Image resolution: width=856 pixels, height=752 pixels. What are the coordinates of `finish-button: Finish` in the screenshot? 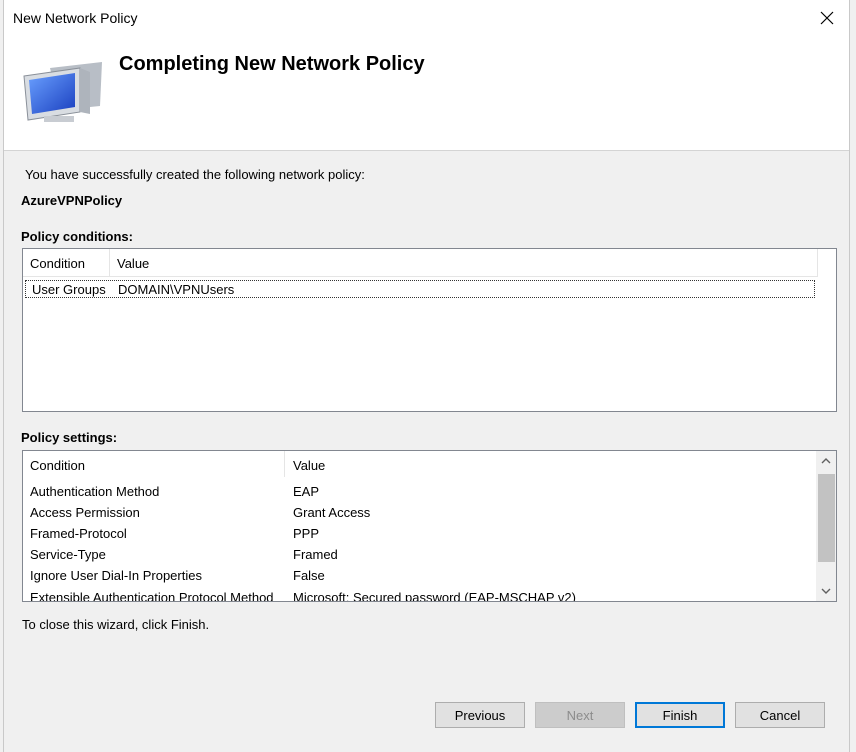 It's located at (680, 715).